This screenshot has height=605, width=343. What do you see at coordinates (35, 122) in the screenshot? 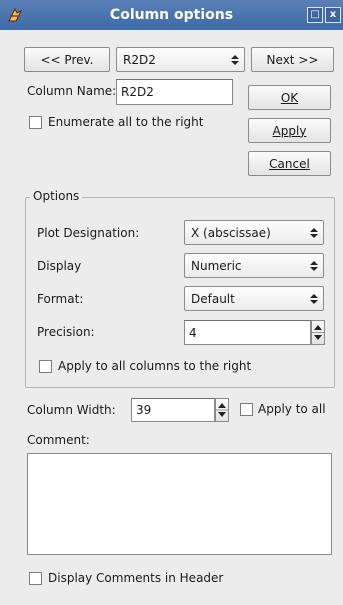
I see `enumerate-checkbox` at bounding box center [35, 122].